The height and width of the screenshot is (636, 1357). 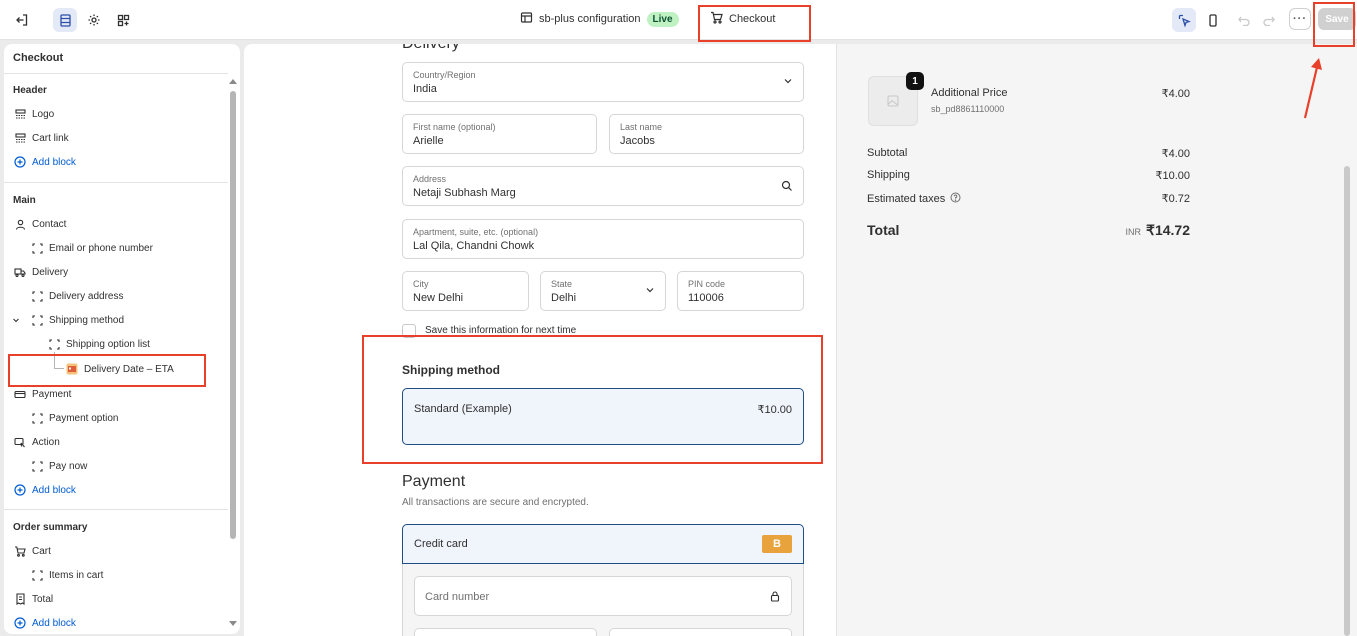 I want to click on shipping-option-standard: Standard (Example) ₹10.00, so click(x=603, y=416).